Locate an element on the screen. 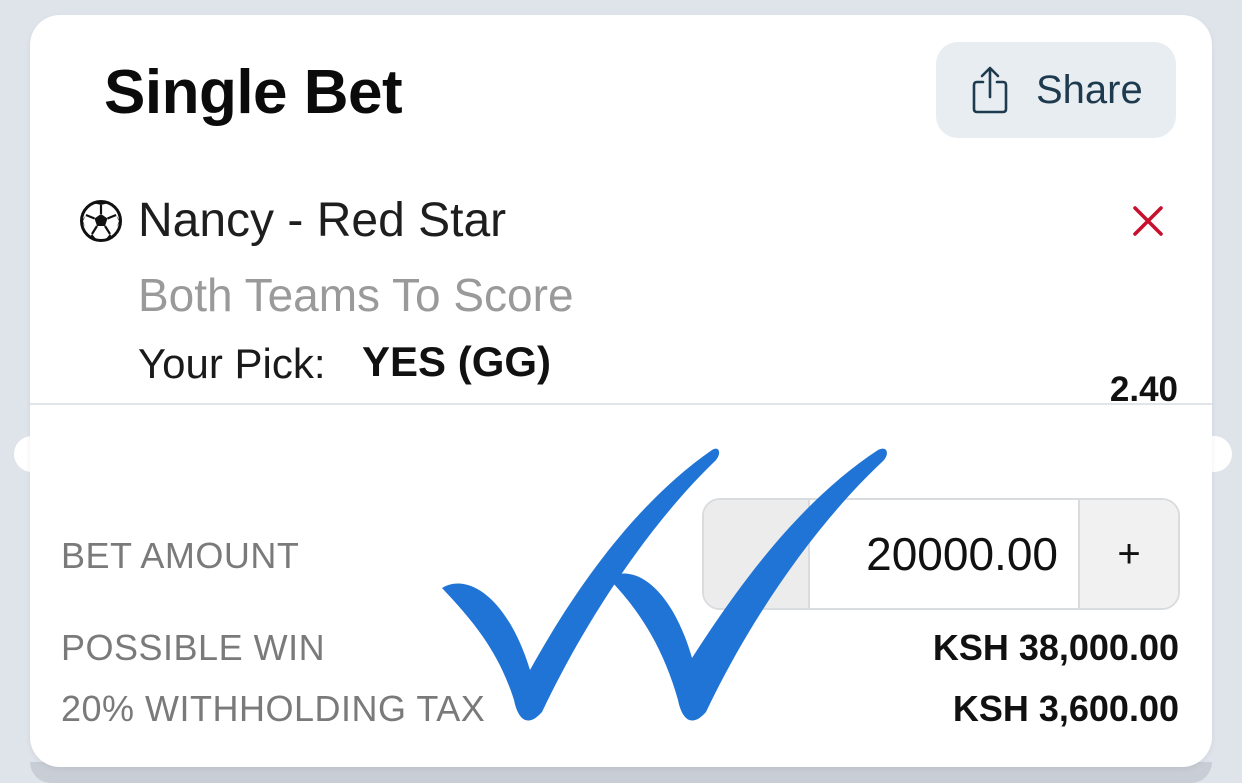 This screenshot has width=1242, height=783. share-button: Share is located at coordinates (1056, 90).